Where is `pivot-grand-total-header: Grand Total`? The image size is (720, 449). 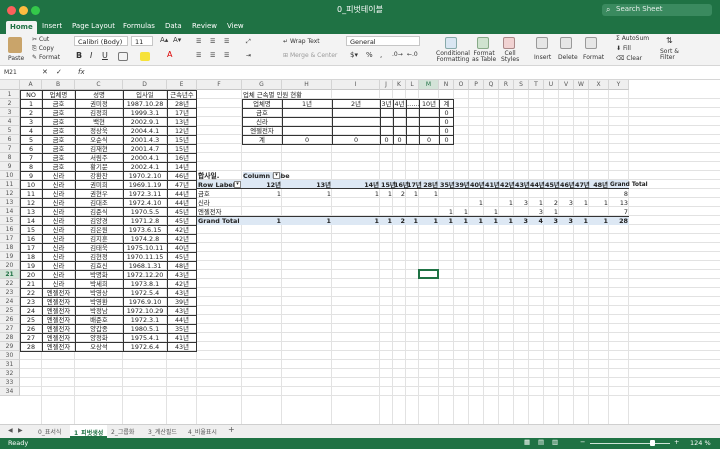
pivot-grand-total-header: Grand Total is located at coordinates (629, 185).